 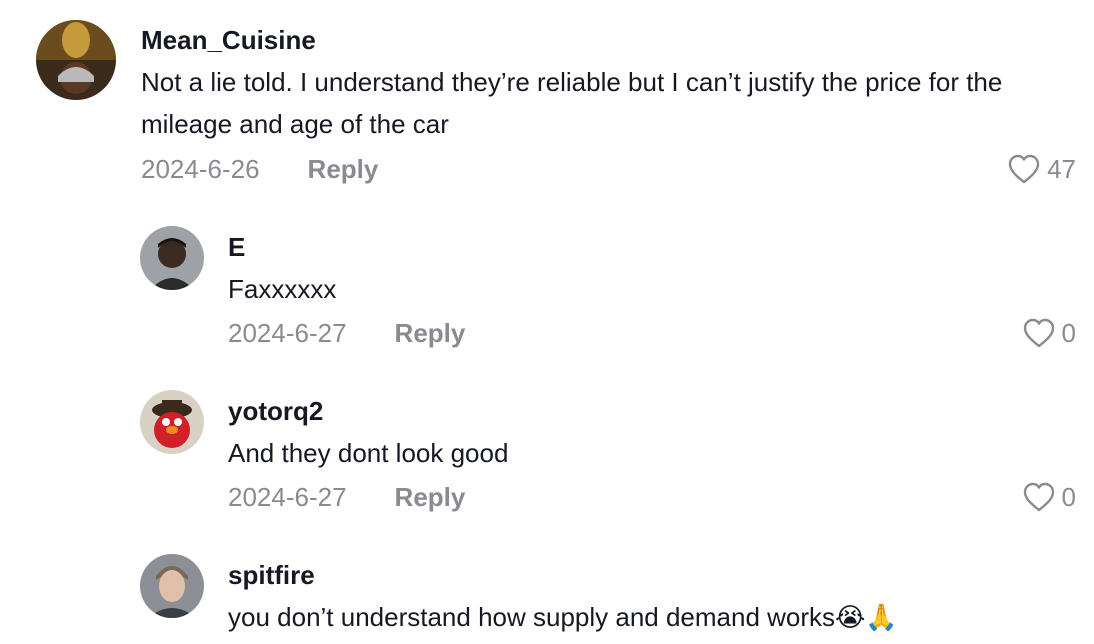 I want to click on comment-username: E, so click(x=236, y=247).